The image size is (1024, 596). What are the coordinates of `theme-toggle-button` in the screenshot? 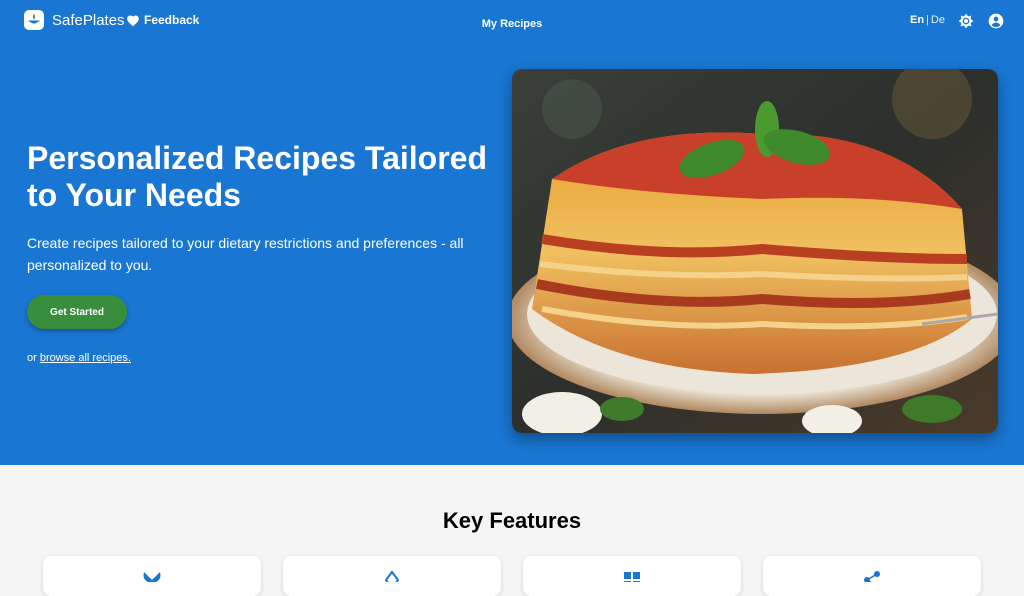 It's located at (966, 21).